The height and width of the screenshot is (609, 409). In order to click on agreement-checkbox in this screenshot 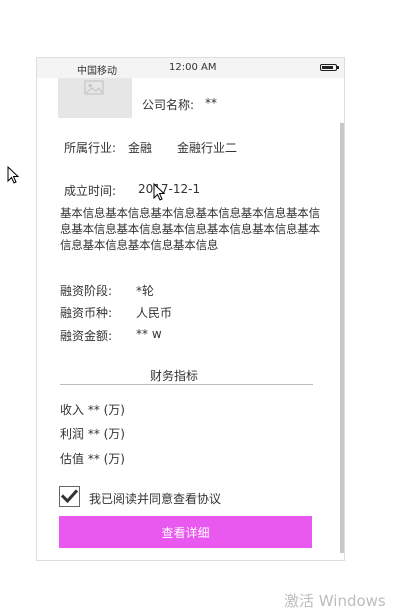, I will do `click(69, 496)`.